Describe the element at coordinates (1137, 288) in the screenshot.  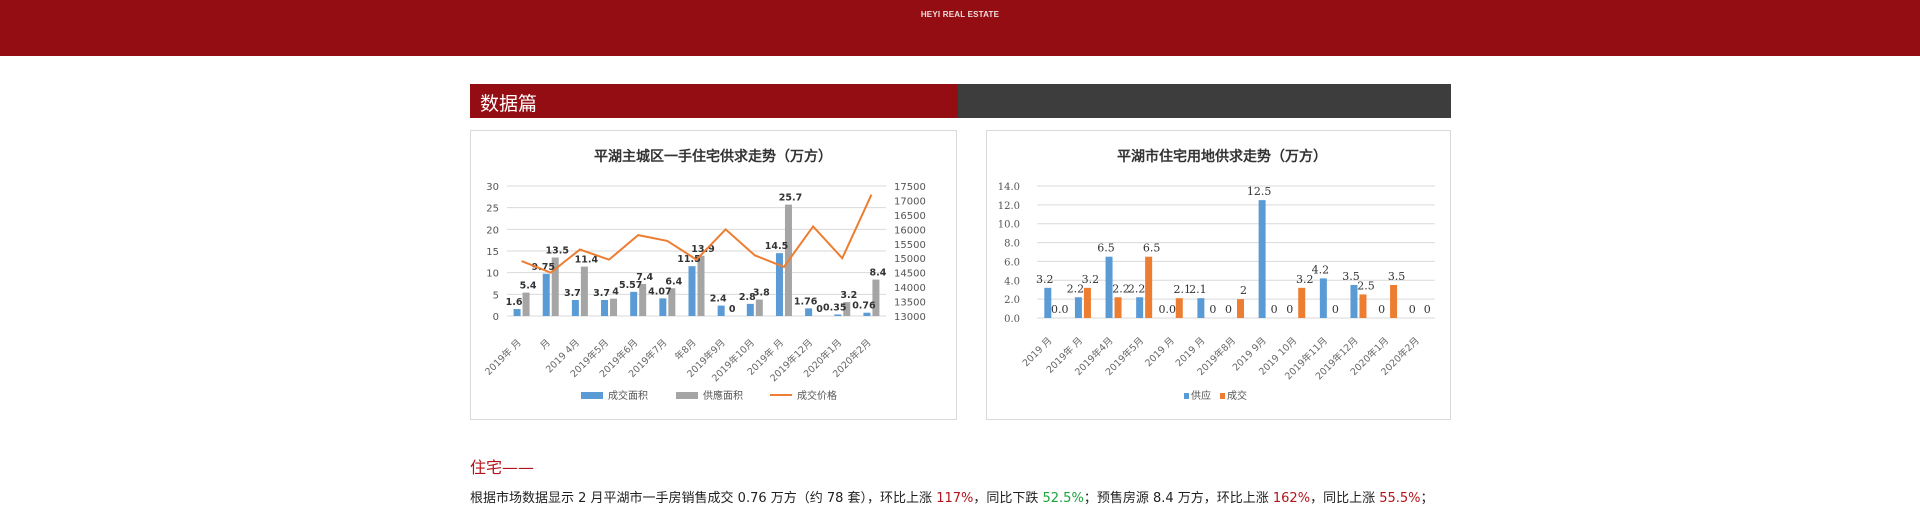
I see `data-label: 2.2` at that location.